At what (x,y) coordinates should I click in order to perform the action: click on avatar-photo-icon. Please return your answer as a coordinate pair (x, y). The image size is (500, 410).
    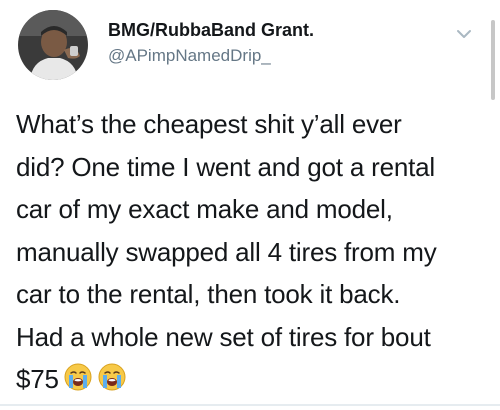
    Looking at the image, I should click on (53, 45).